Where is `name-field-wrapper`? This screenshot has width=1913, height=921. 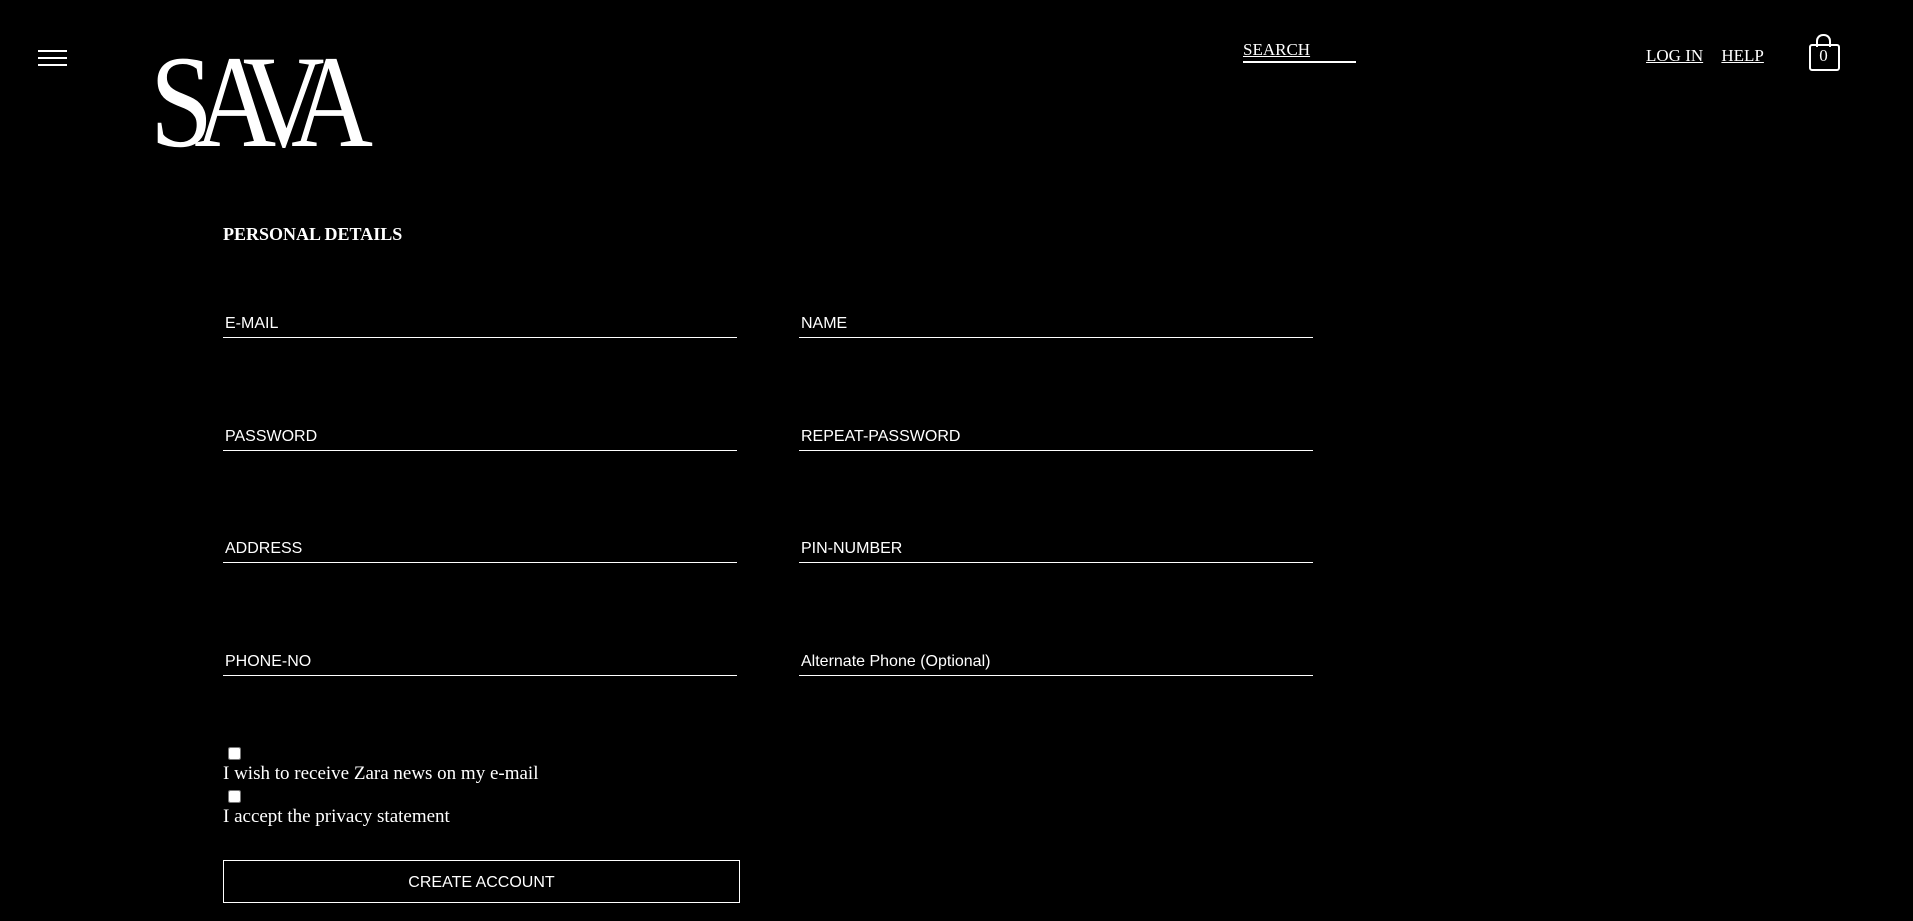
name-field-wrapper is located at coordinates (1056, 324).